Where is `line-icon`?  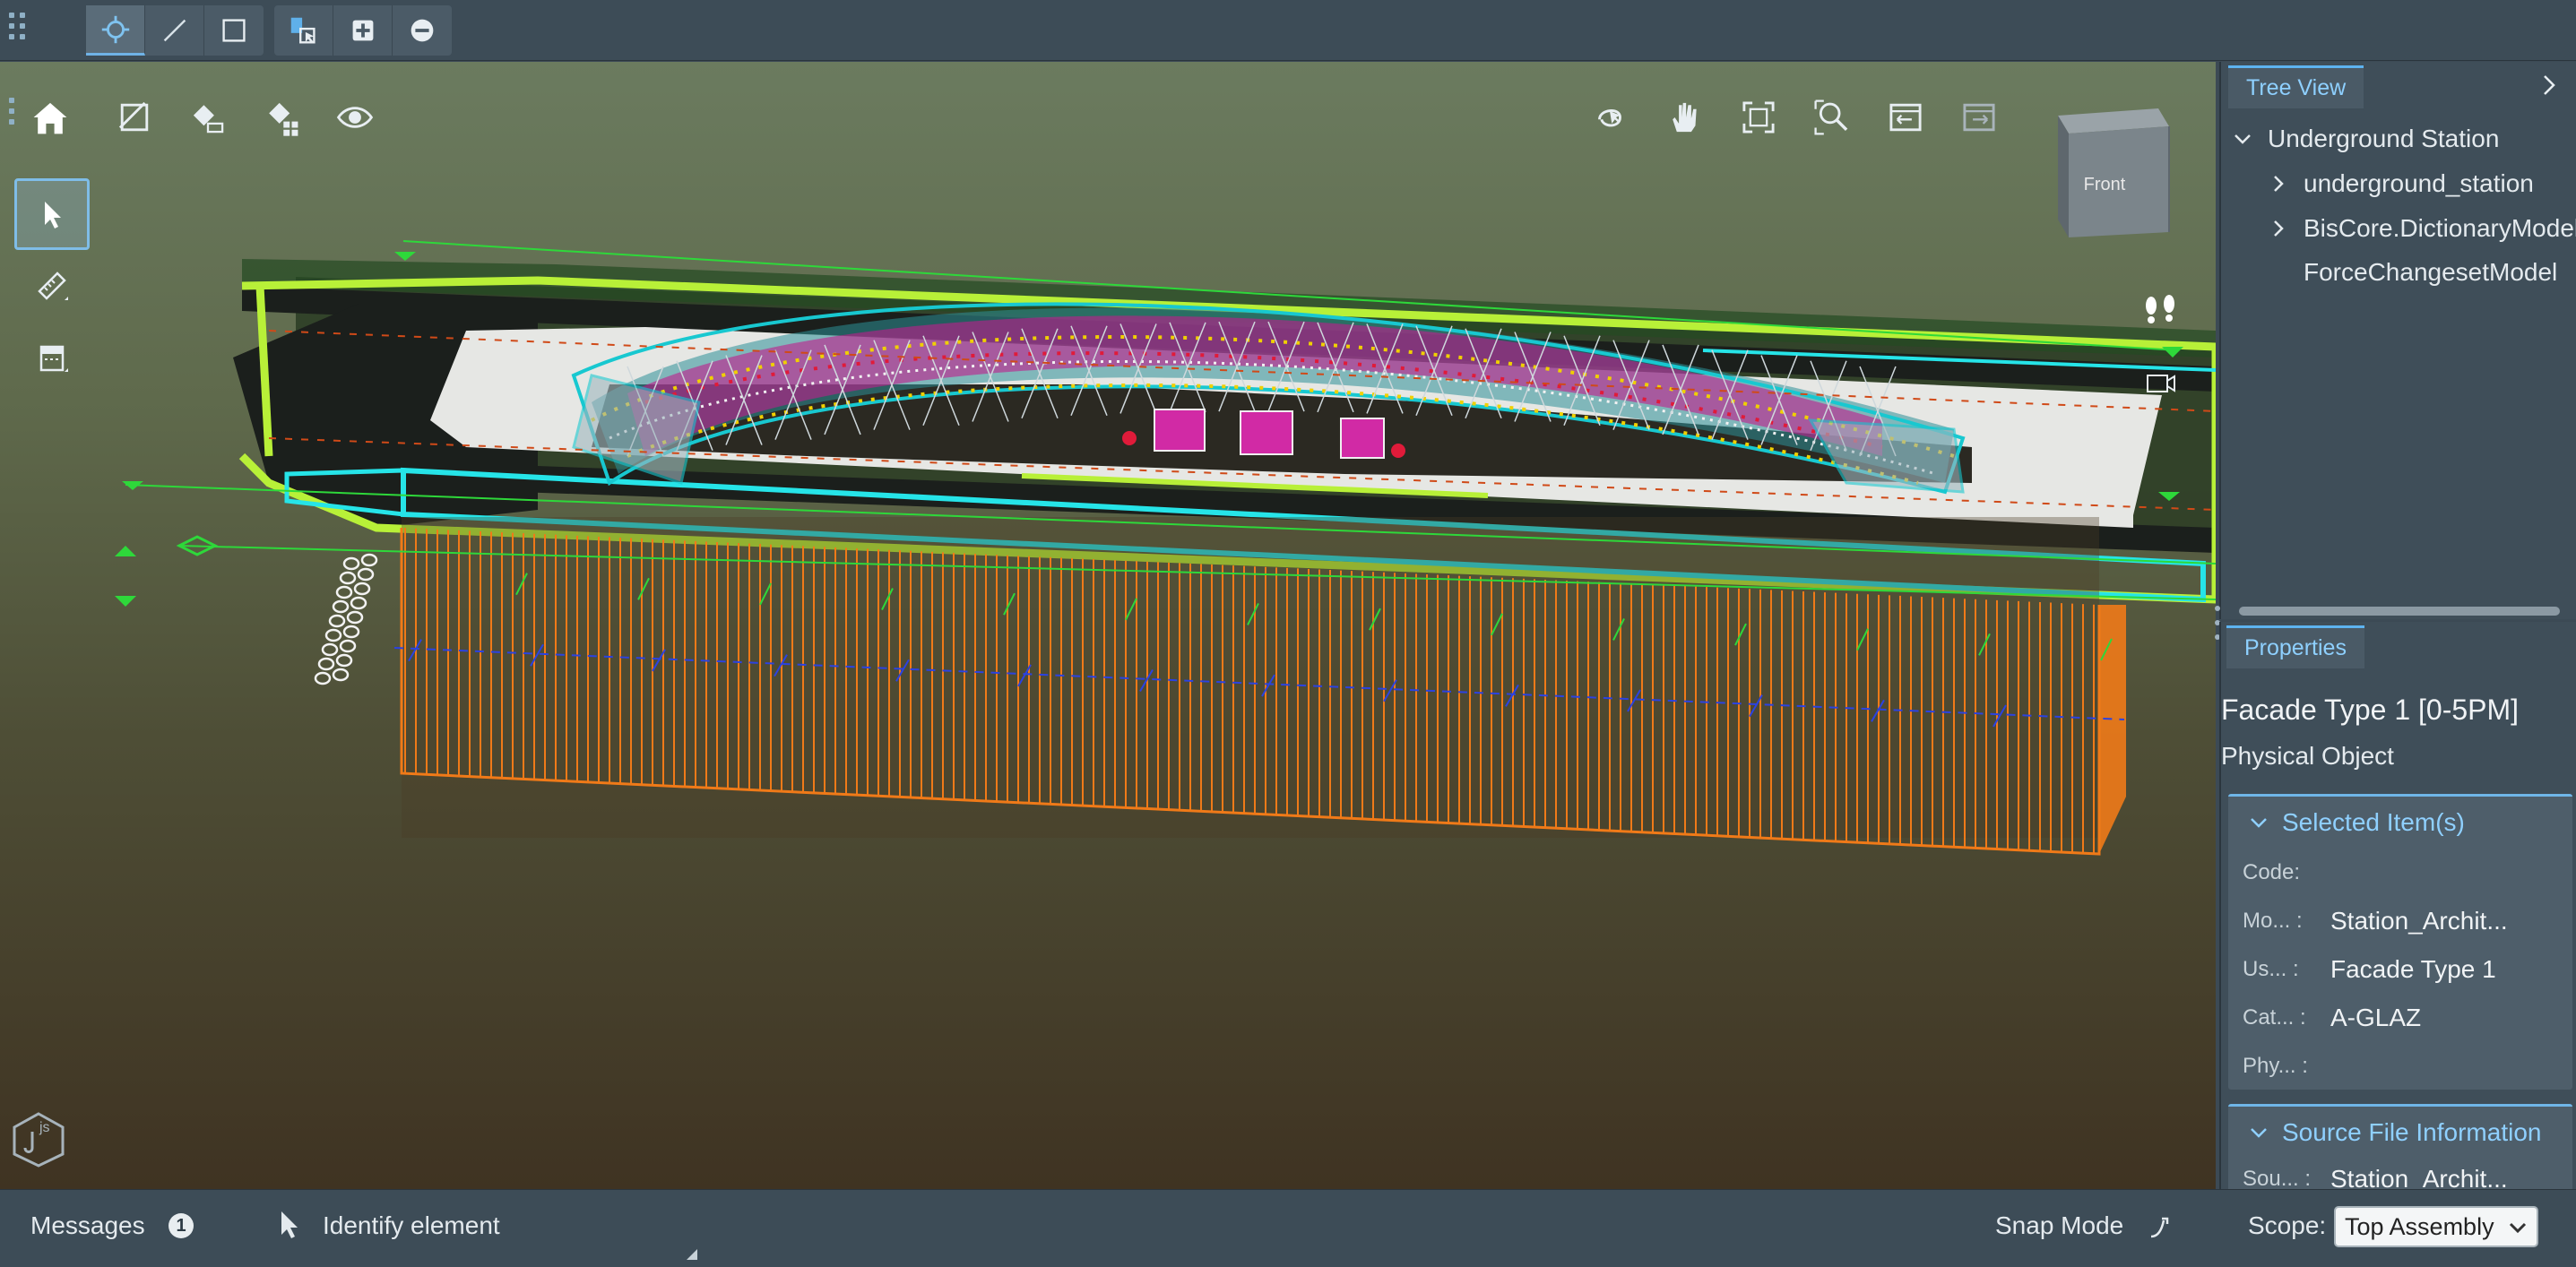
line-icon is located at coordinates (174, 30).